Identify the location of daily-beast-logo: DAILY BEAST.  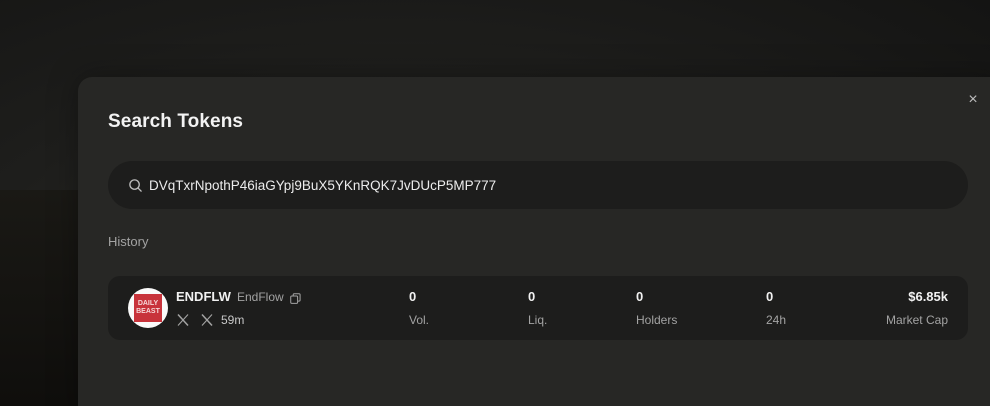
(148, 308).